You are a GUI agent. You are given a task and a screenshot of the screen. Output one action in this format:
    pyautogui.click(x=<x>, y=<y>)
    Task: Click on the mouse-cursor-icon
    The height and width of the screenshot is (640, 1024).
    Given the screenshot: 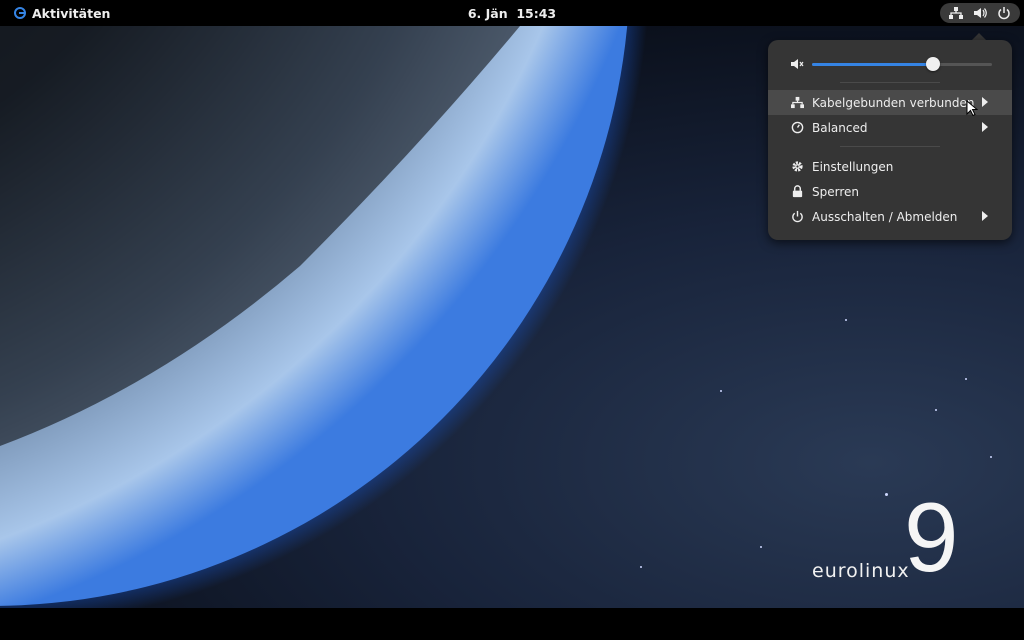 What is the action you would take?
    pyautogui.click(x=972, y=108)
    